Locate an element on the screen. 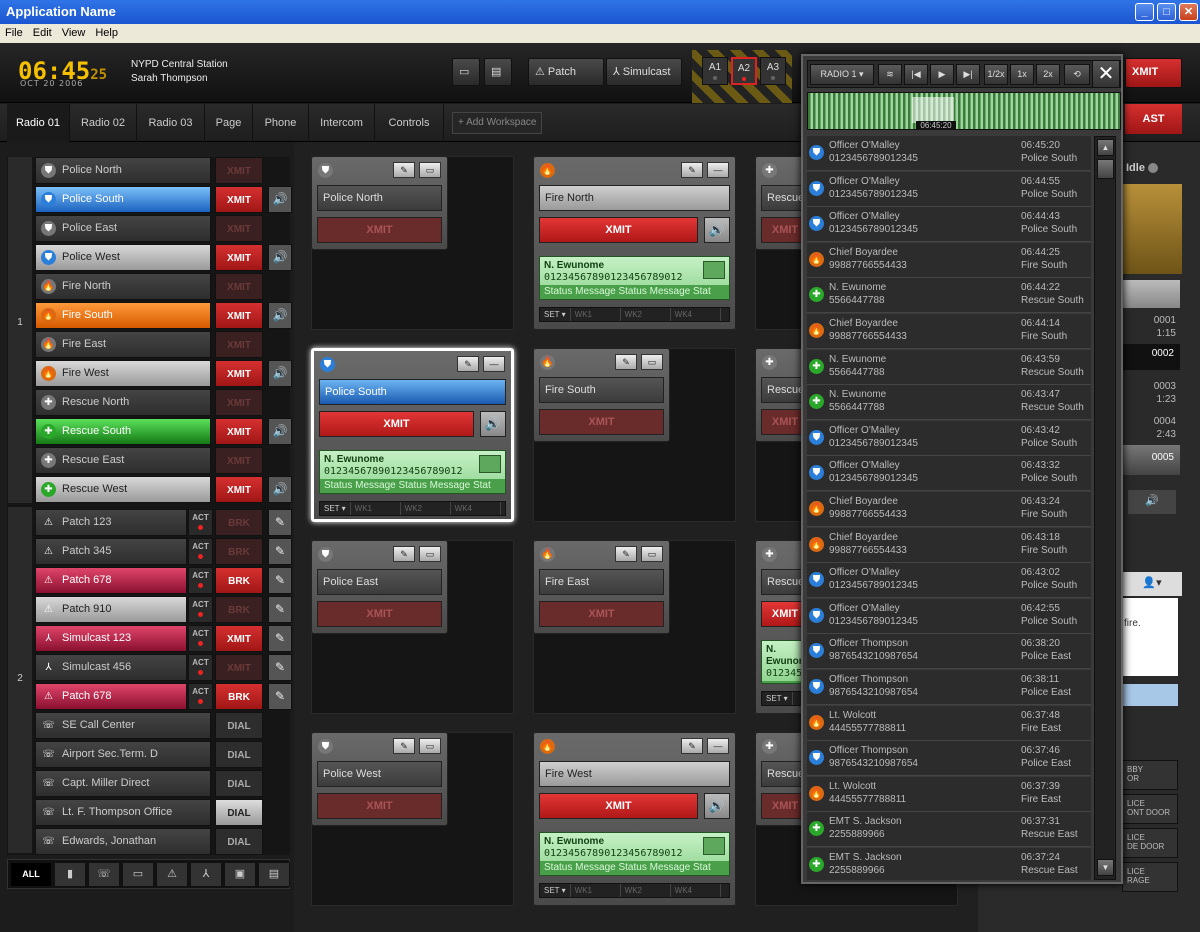 The height and width of the screenshot is (932, 1200). queue-1: 0001 1:15 is located at coordinates (1151, 327).